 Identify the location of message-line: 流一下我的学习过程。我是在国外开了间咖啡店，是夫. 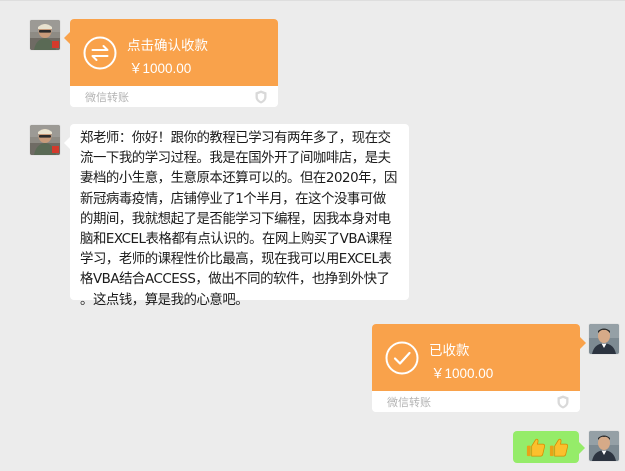
(235, 159).